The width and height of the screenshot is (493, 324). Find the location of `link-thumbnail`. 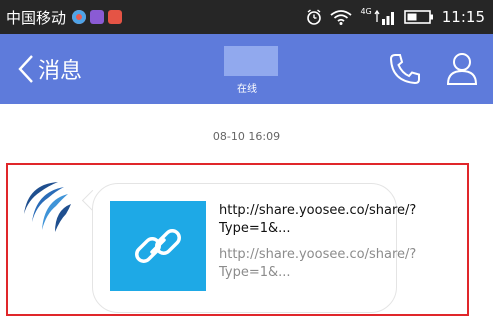

link-thumbnail is located at coordinates (158, 246).